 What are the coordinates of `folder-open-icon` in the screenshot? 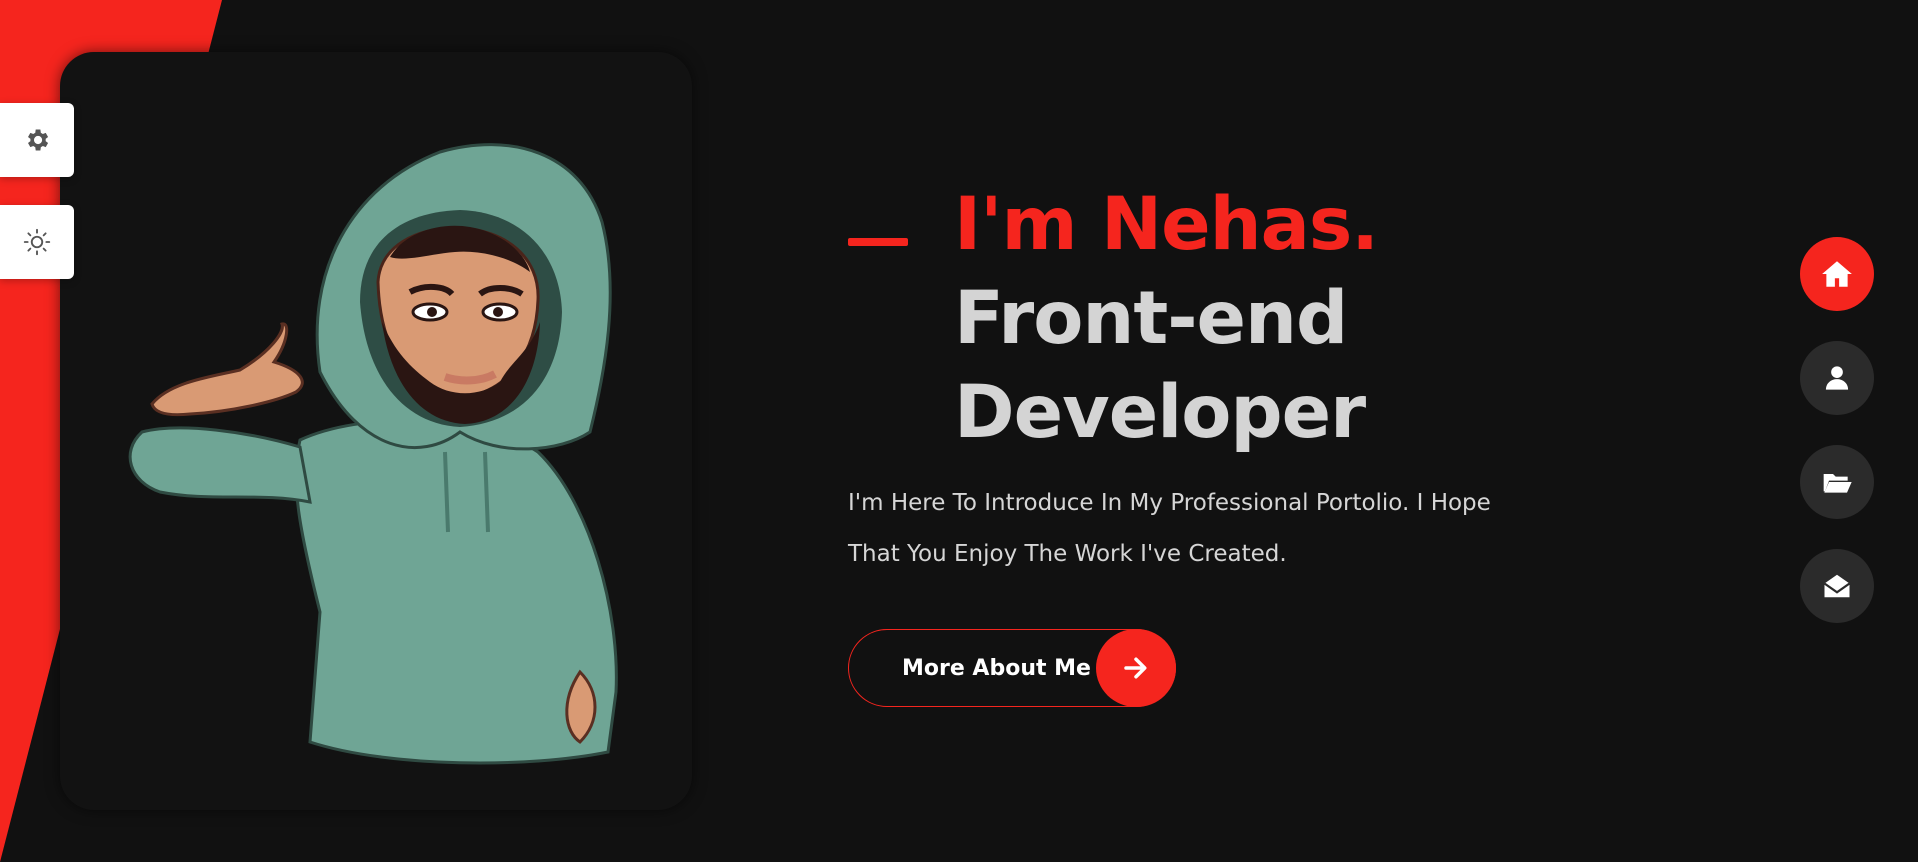 It's located at (1837, 483).